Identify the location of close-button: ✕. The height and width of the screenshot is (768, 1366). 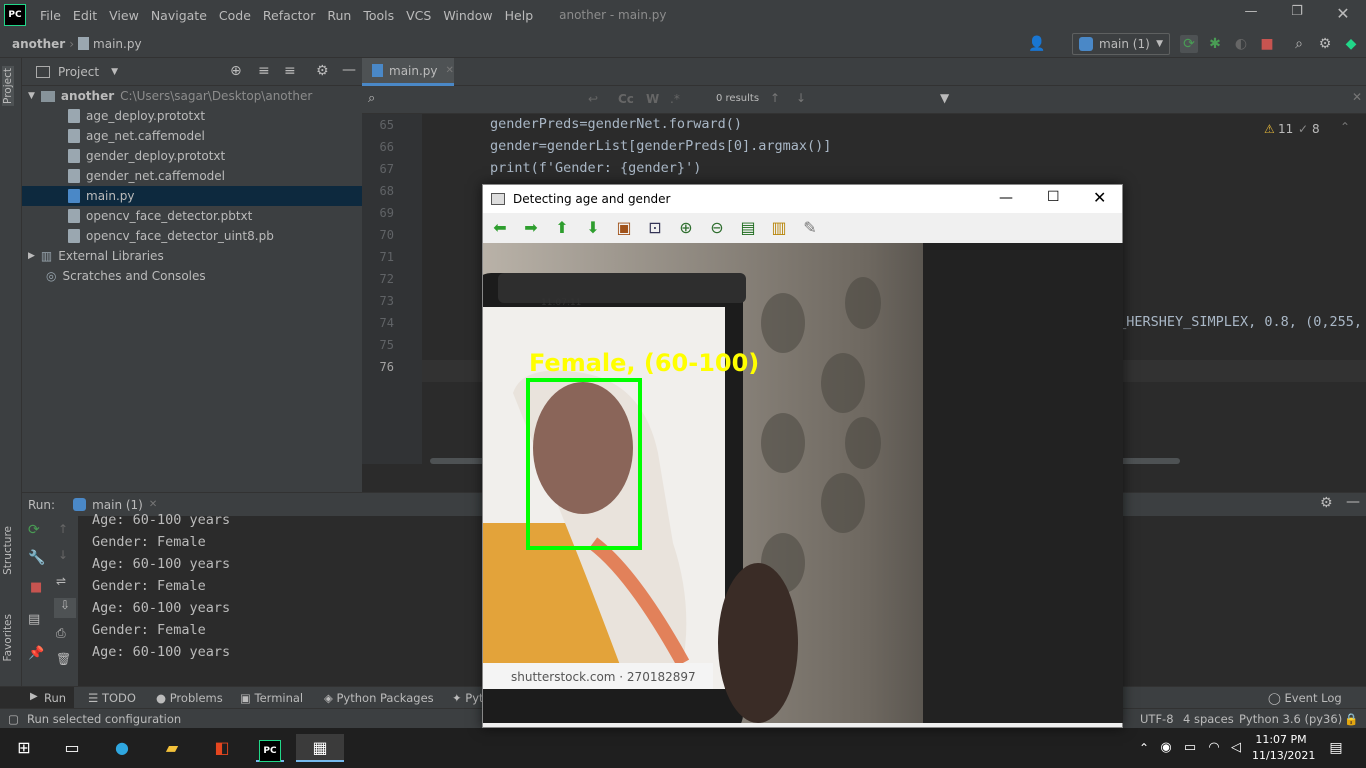
(1343, 15).